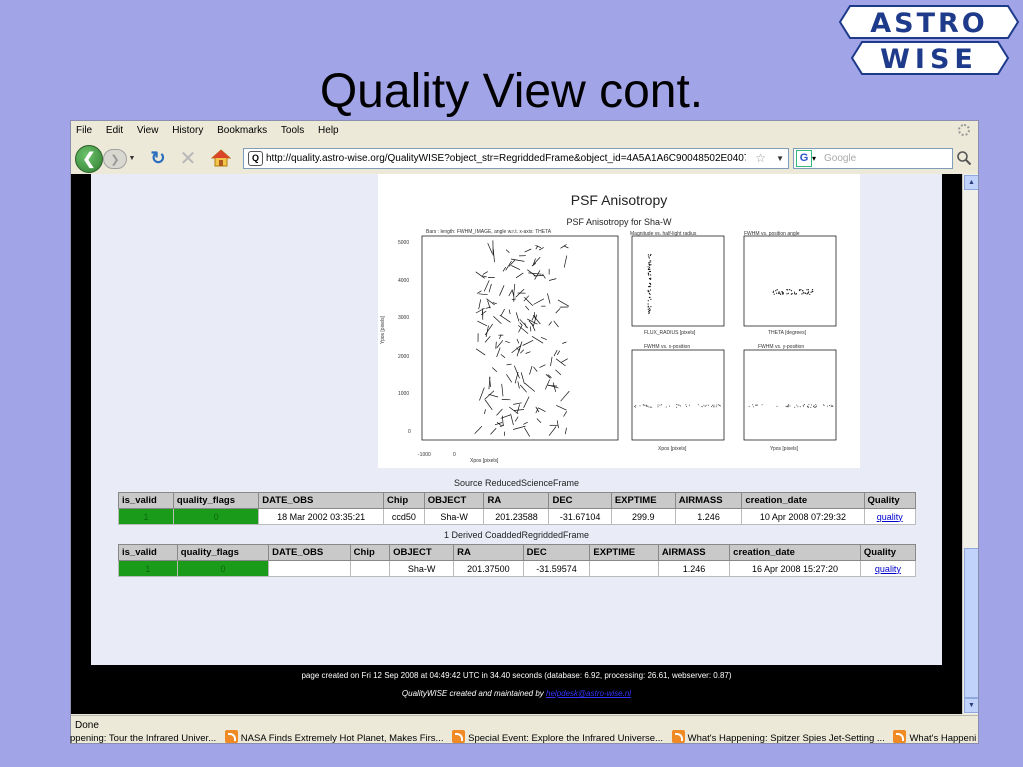  Describe the element at coordinates (873, 158) in the screenshot. I see `search-bar: G ▾ Google` at that location.